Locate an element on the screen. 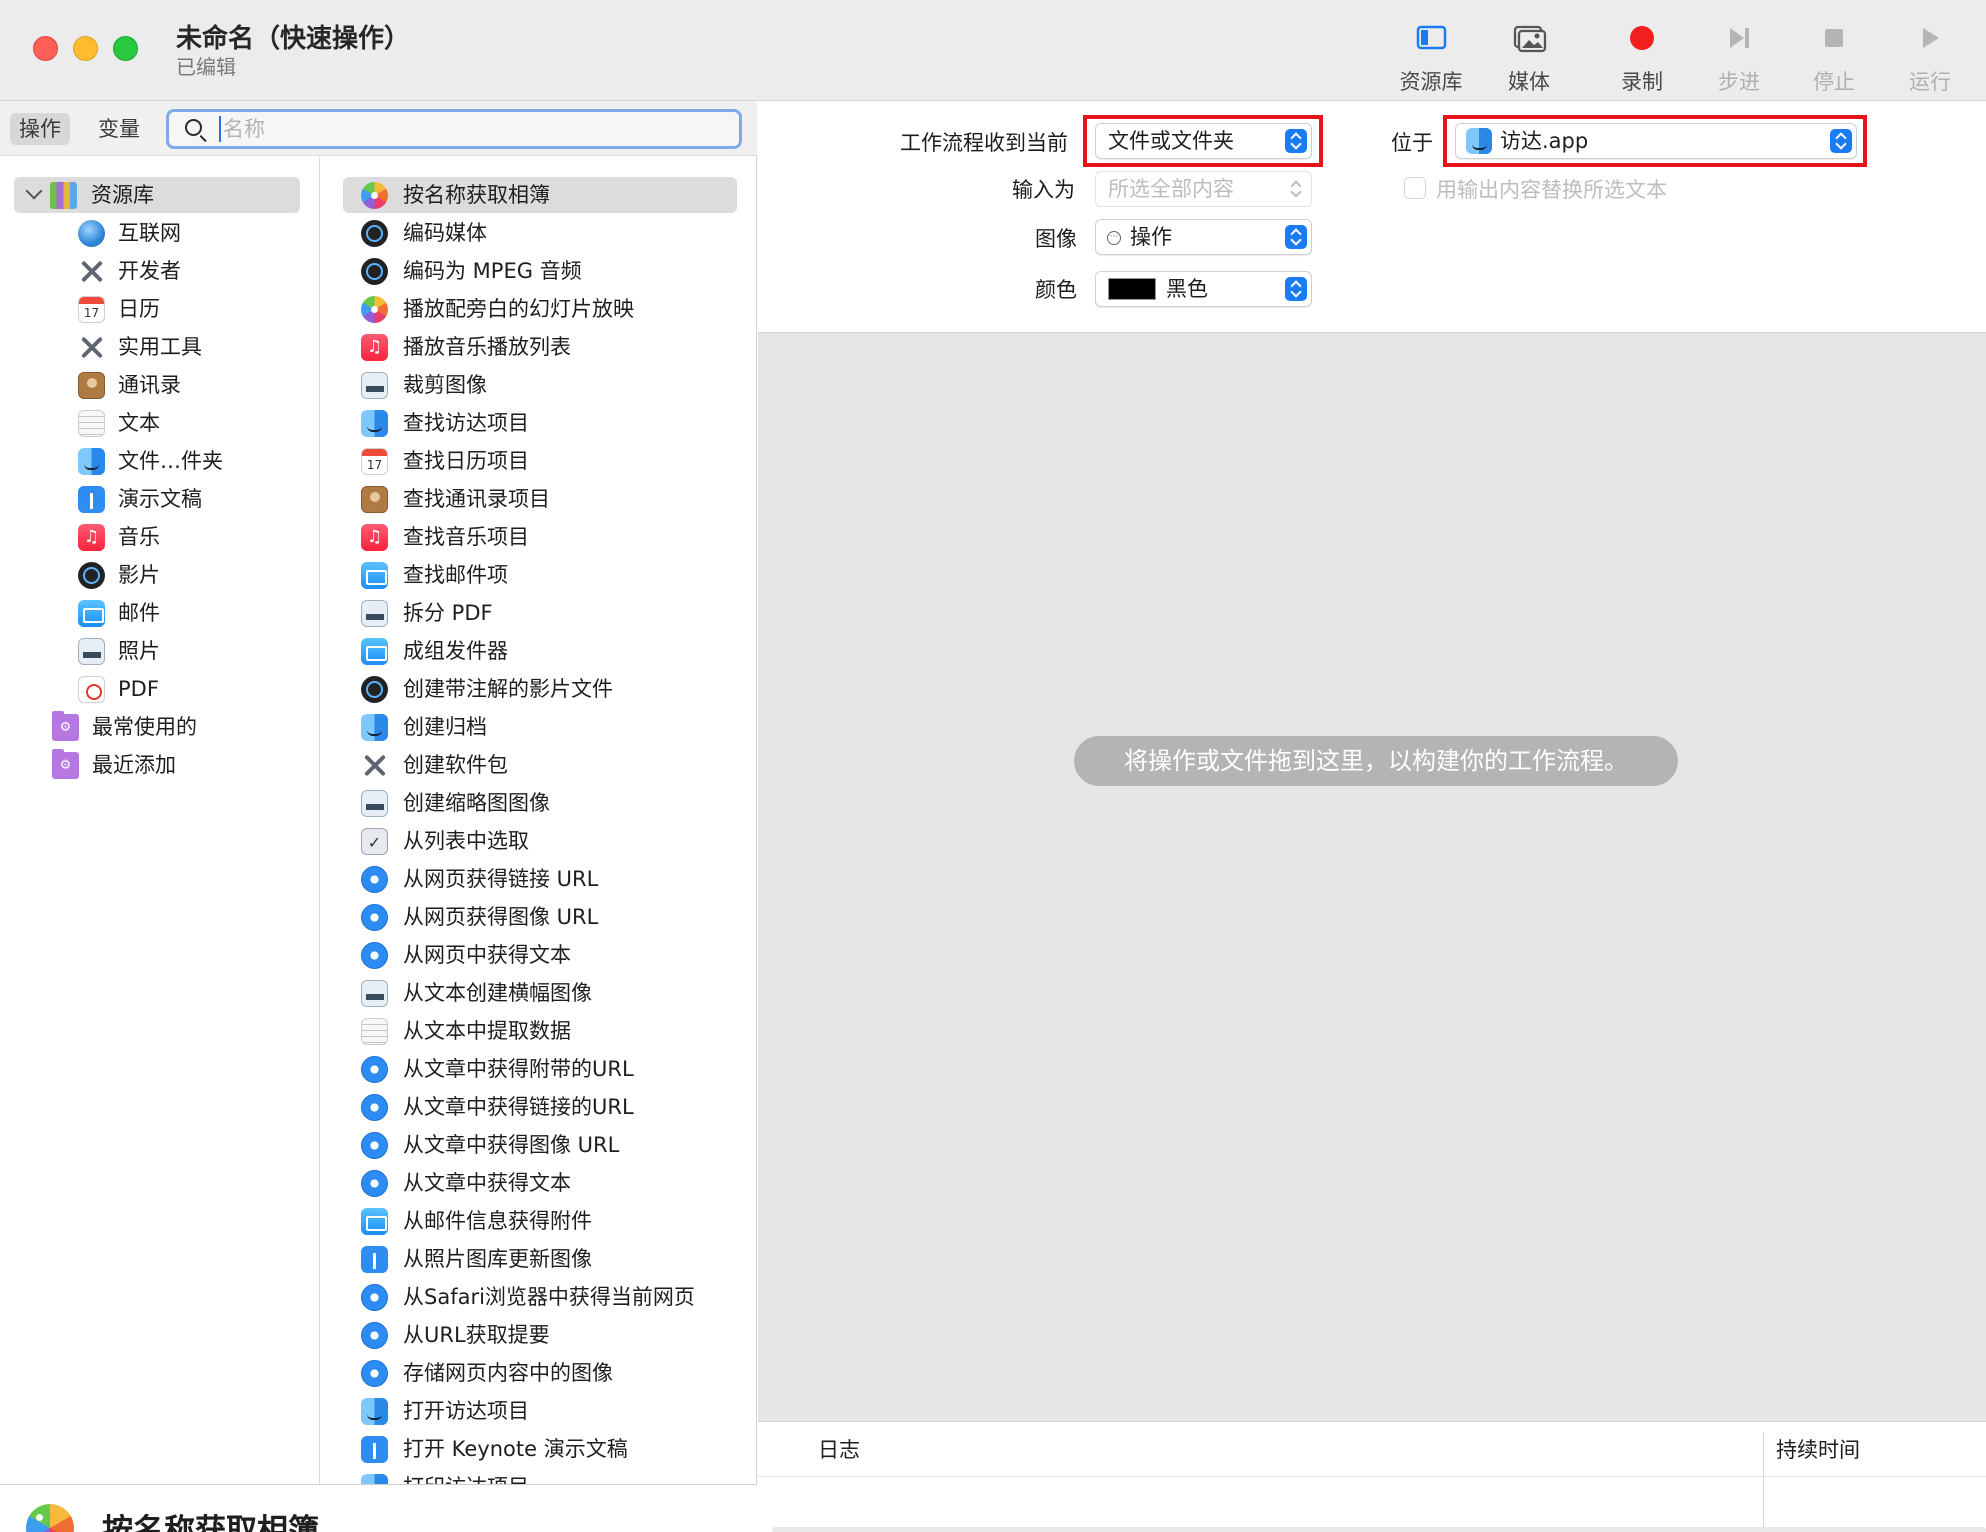 This screenshot has width=1986, height=1532. action-list-item: 编码媒体 is located at coordinates (540, 233).